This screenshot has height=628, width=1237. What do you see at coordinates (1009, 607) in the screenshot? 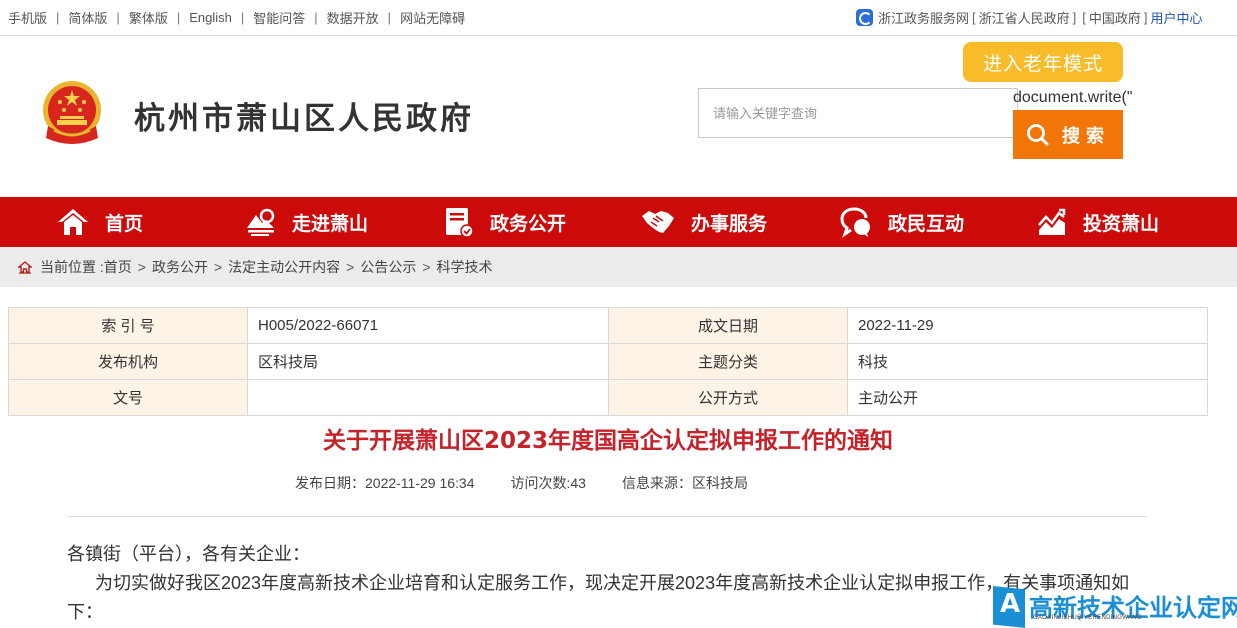
I see `watermark-logo-icon: A` at bounding box center [1009, 607].